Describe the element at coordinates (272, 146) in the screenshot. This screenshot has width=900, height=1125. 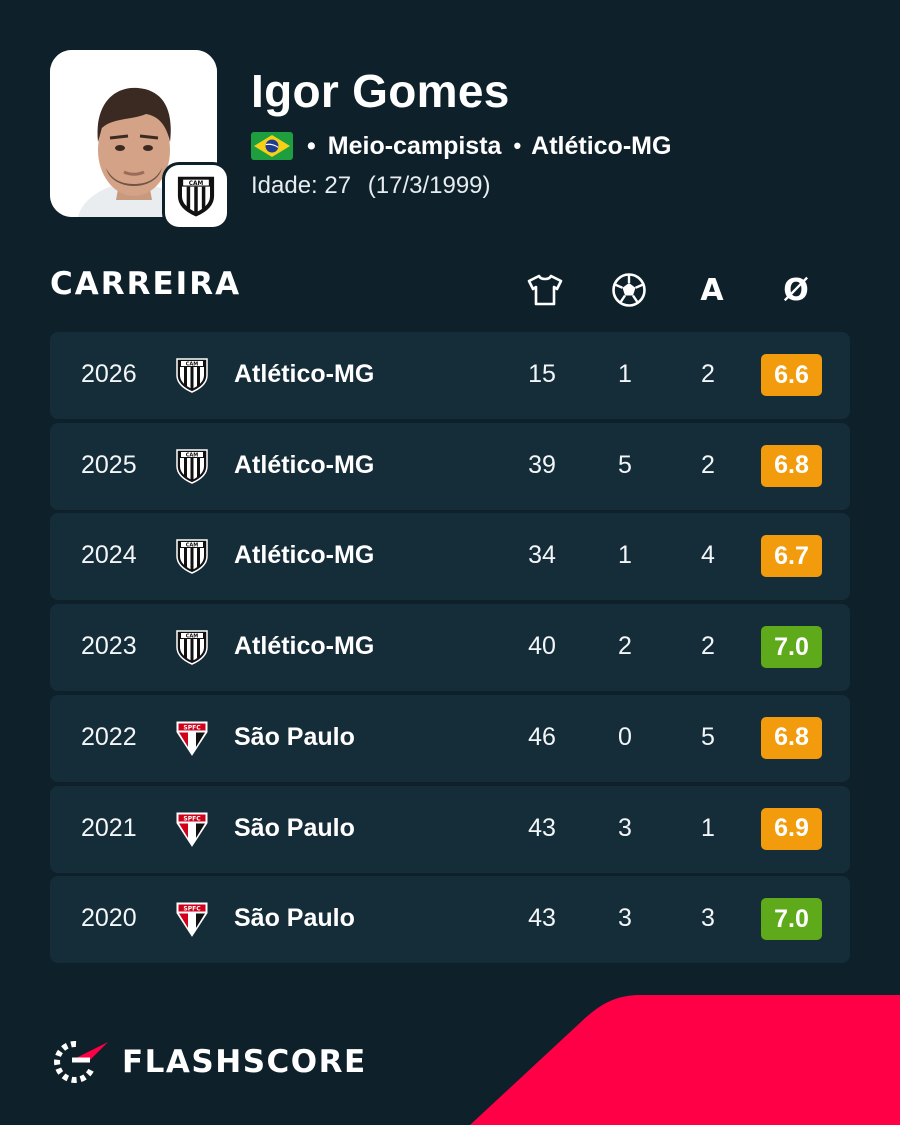
I see `brazil-flag-icon` at that location.